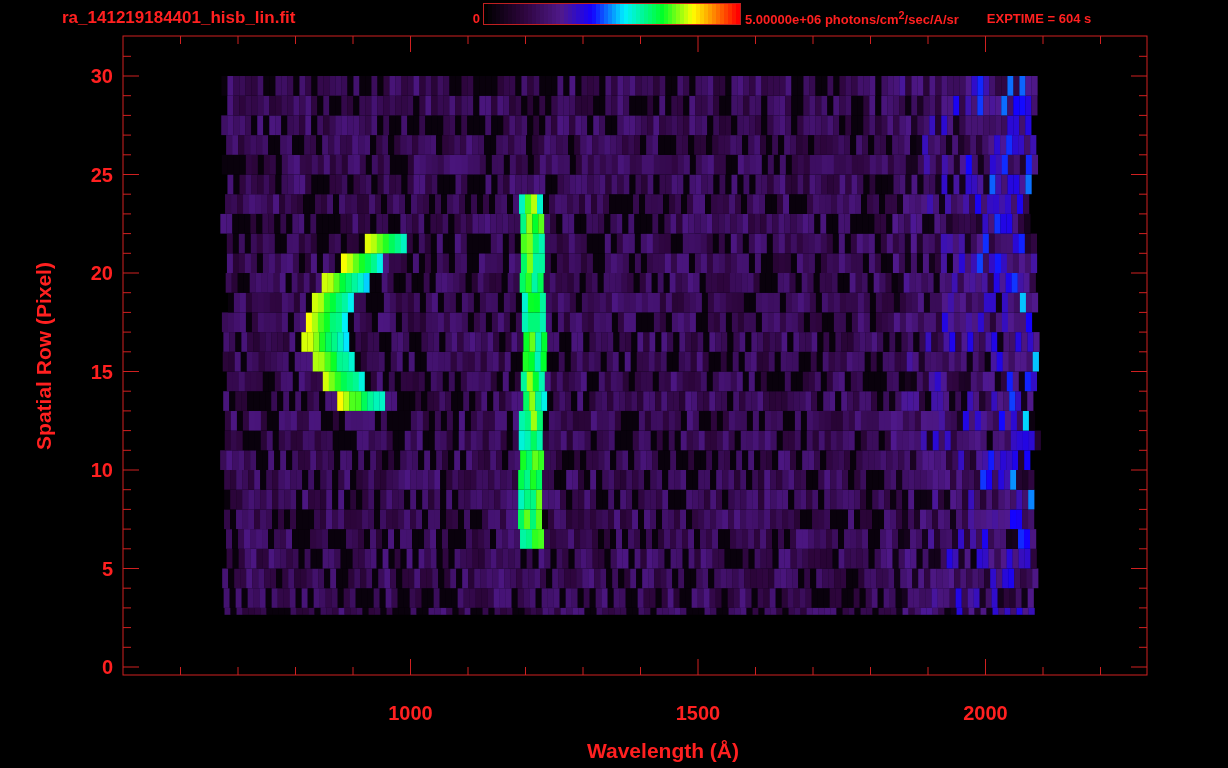 The height and width of the screenshot is (768, 1228). I want to click on x-tick-label: 1000, so click(410, 713).